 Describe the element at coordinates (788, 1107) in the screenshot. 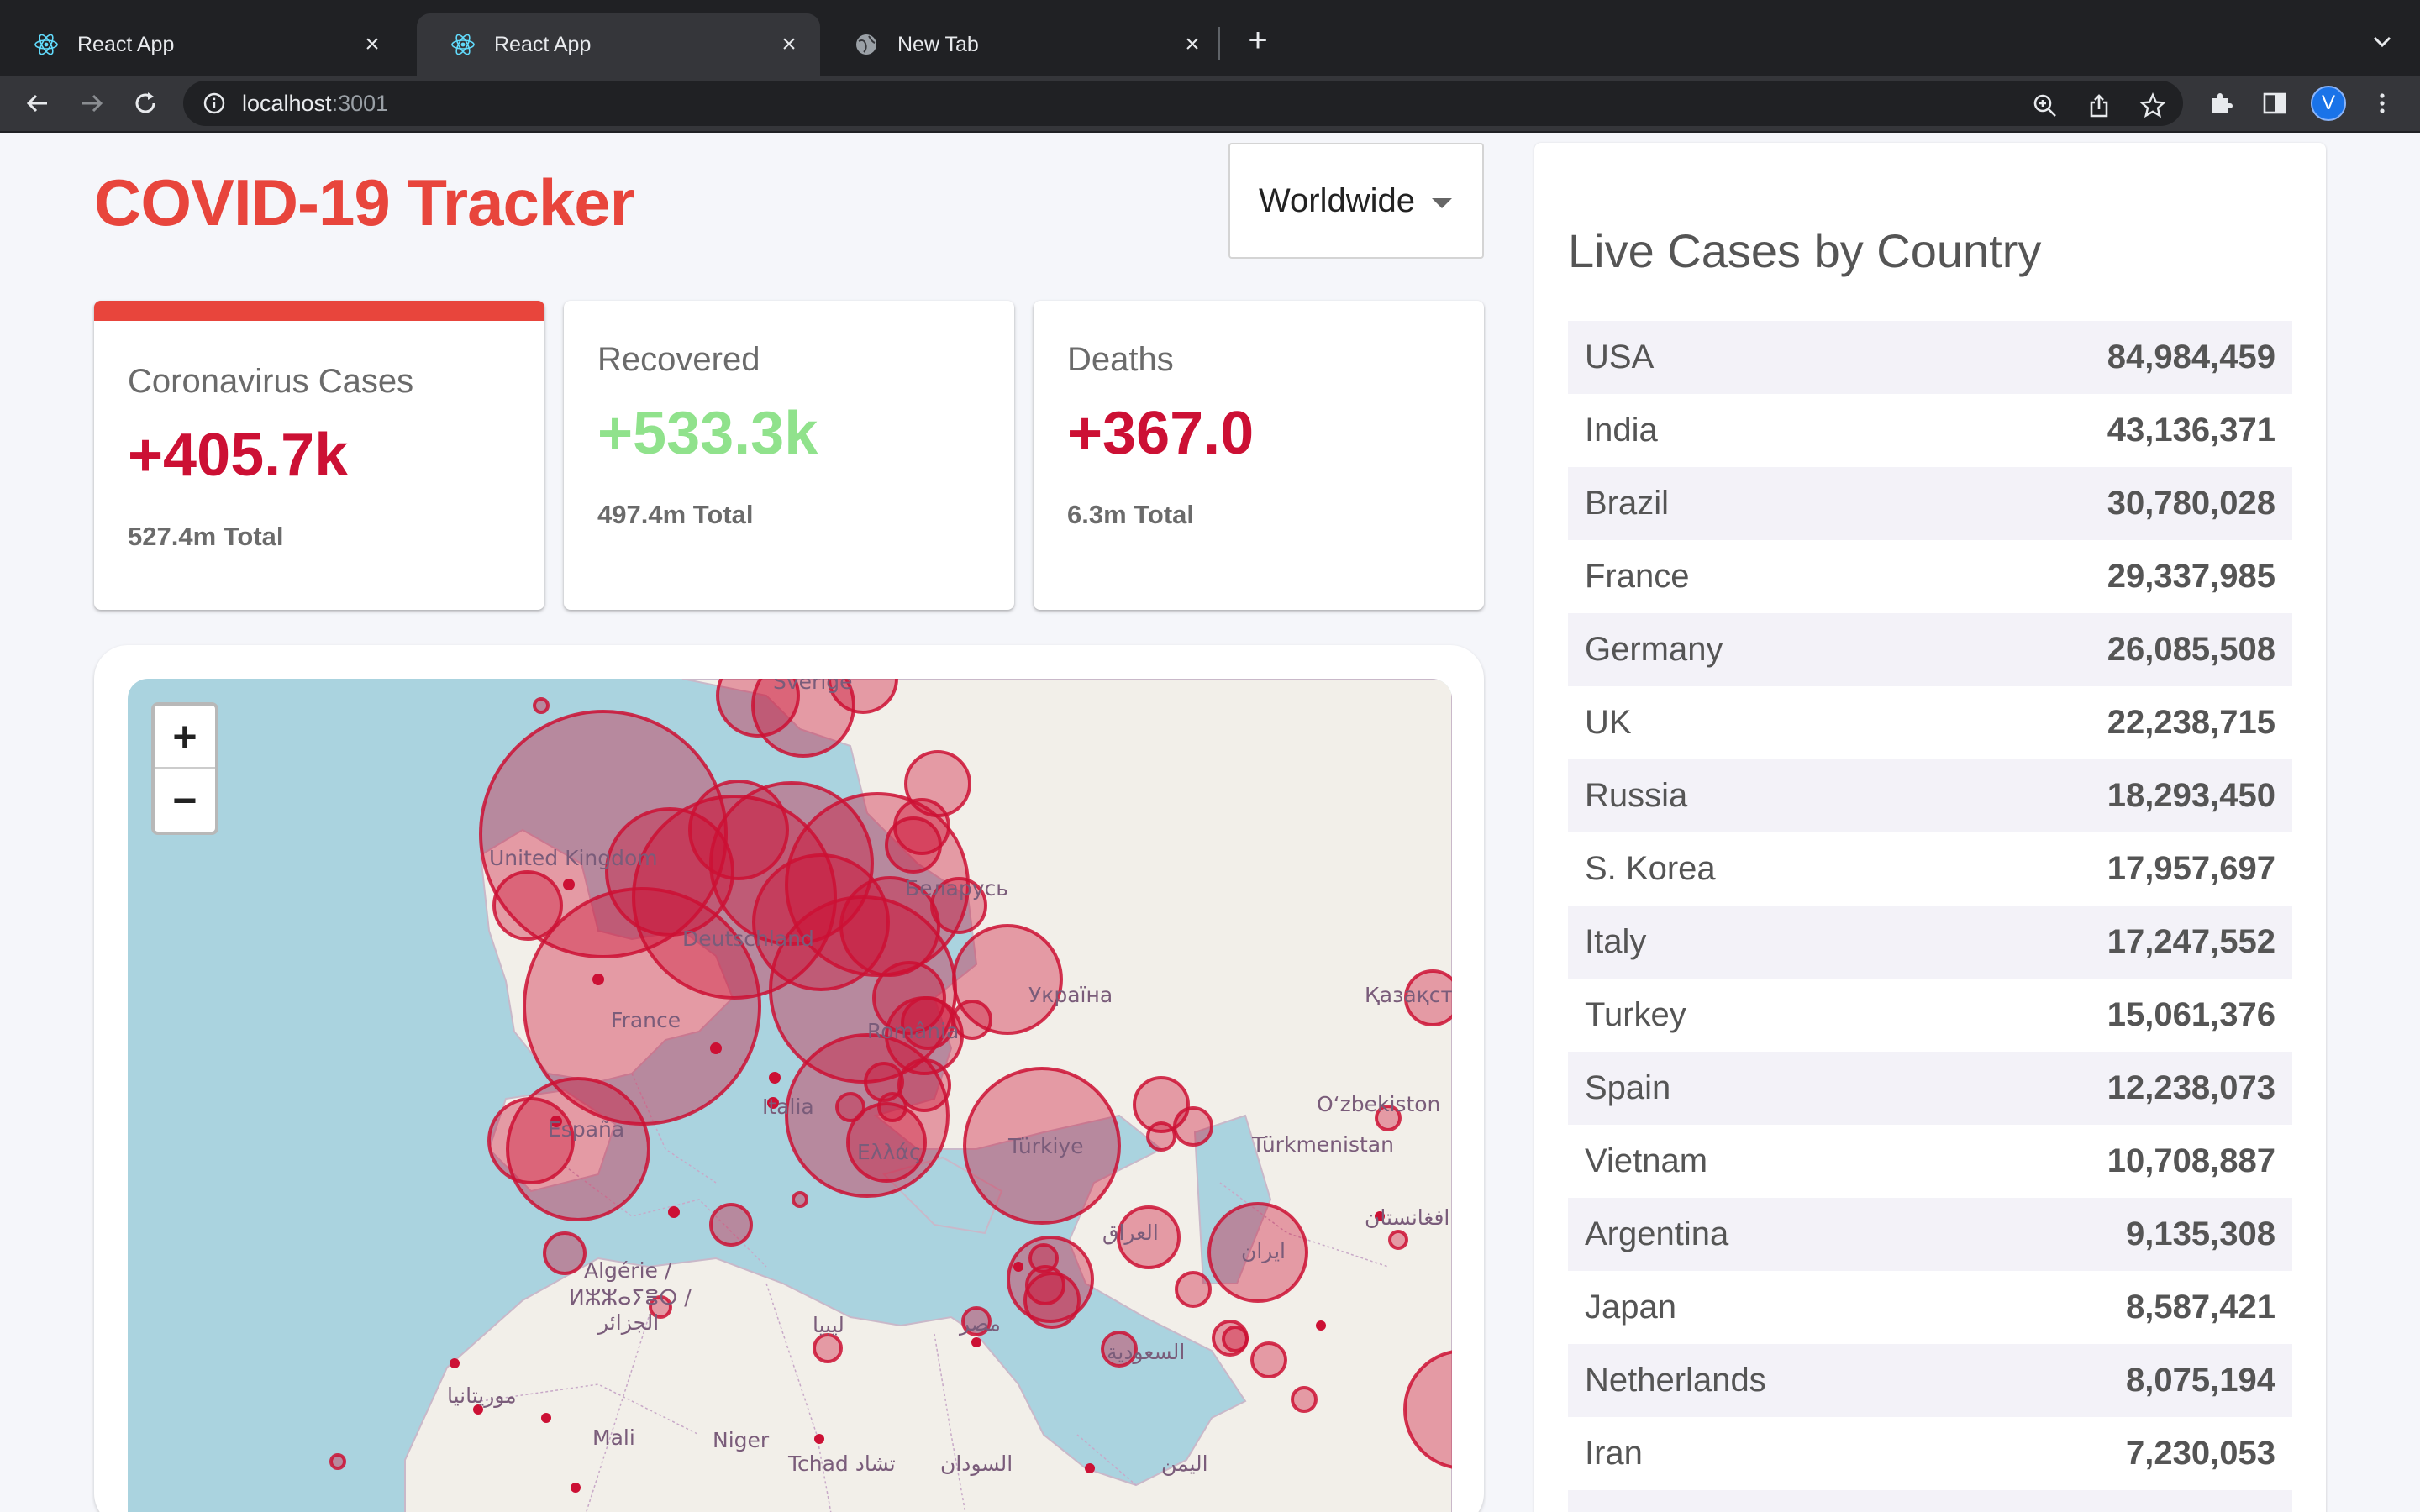

I see `map-label: Italia` at that location.